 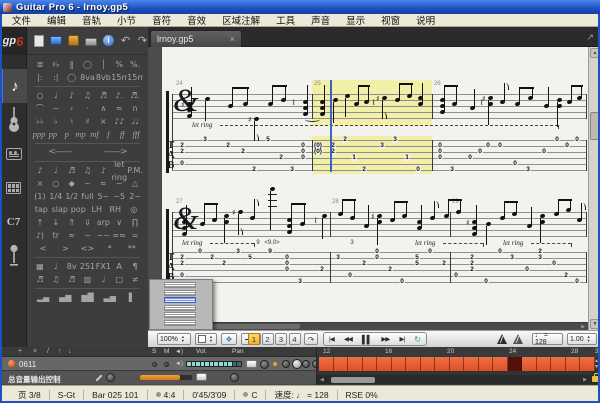 I want to click on go-to-end-button: ▶|, so click(x=402, y=339).